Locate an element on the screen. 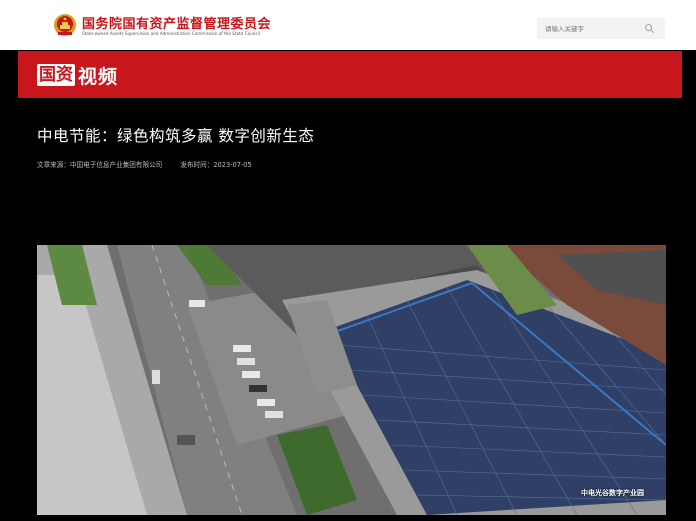 The image size is (696, 521). org-name: 国务院国有资产监督管理委员会 is located at coordinates (176, 22).